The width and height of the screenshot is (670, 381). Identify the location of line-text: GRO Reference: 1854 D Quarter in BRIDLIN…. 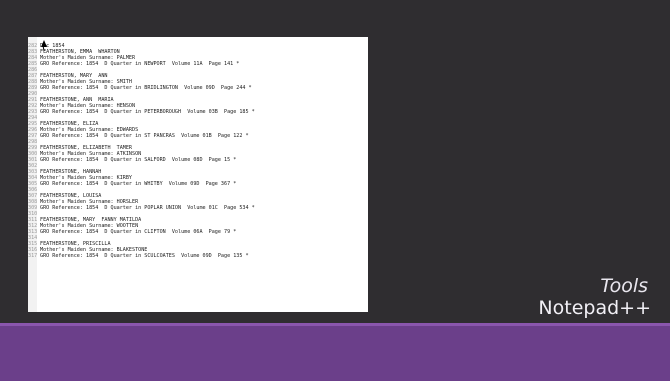
(146, 88).